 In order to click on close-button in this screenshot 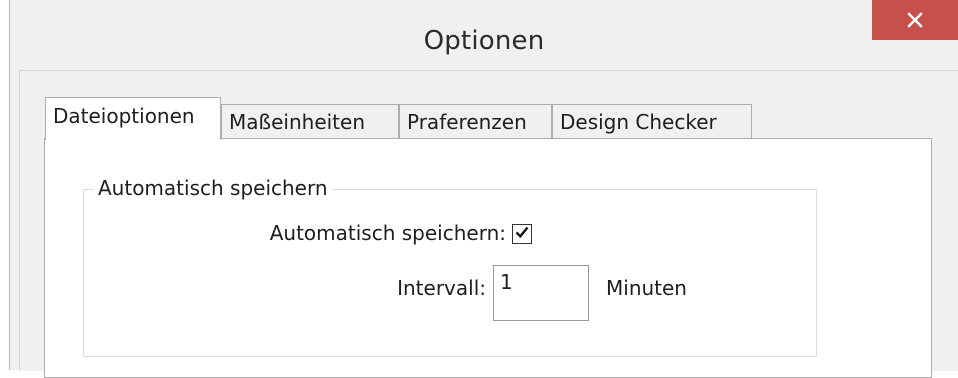, I will do `click(915, 20)`.